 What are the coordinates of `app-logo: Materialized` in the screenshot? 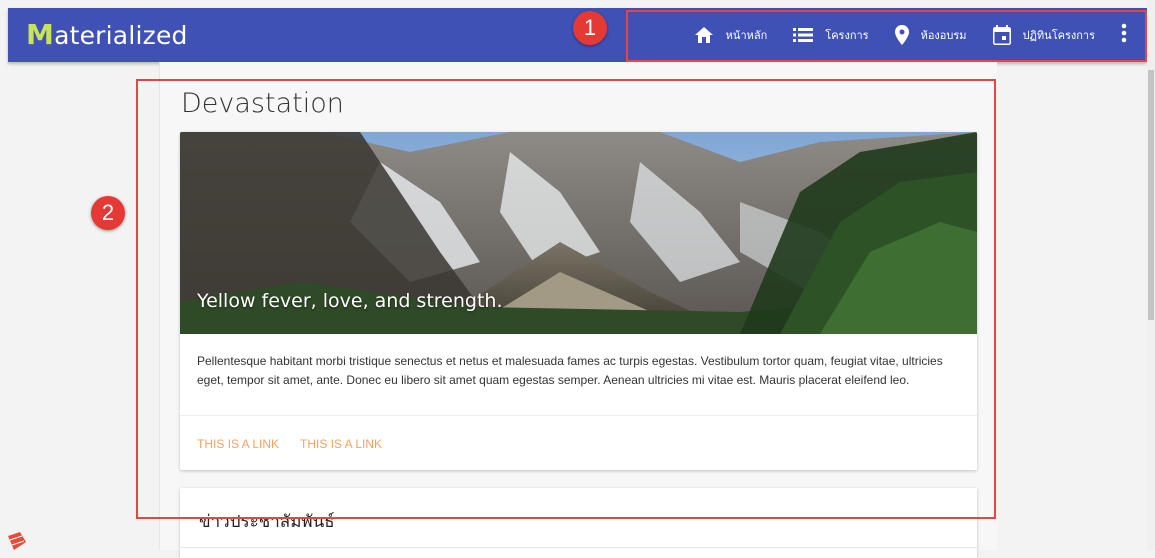 It's located at (107, 34).